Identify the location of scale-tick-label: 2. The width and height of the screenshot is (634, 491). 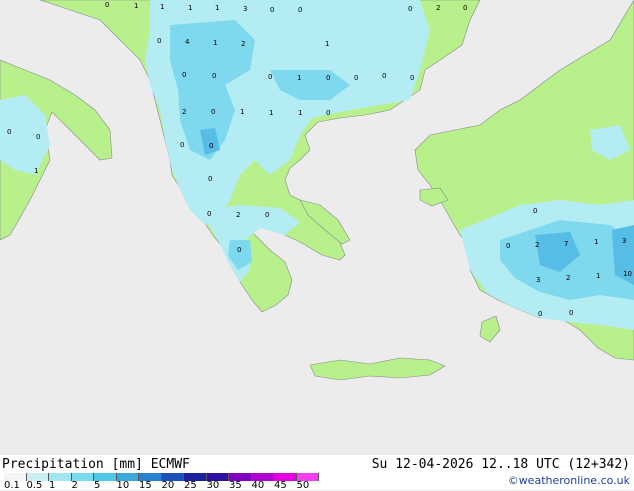
(74, 485).